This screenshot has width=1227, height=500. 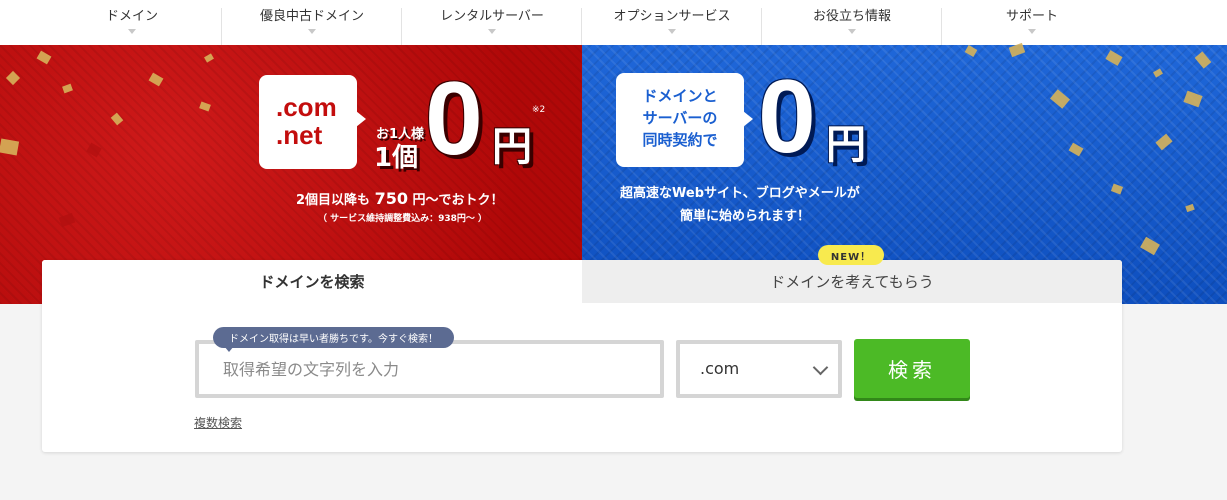 What do you see at coordinates (396, 158) in the screenshot?
I see `one-item-label: 1個` at bounding box center [396, 158].